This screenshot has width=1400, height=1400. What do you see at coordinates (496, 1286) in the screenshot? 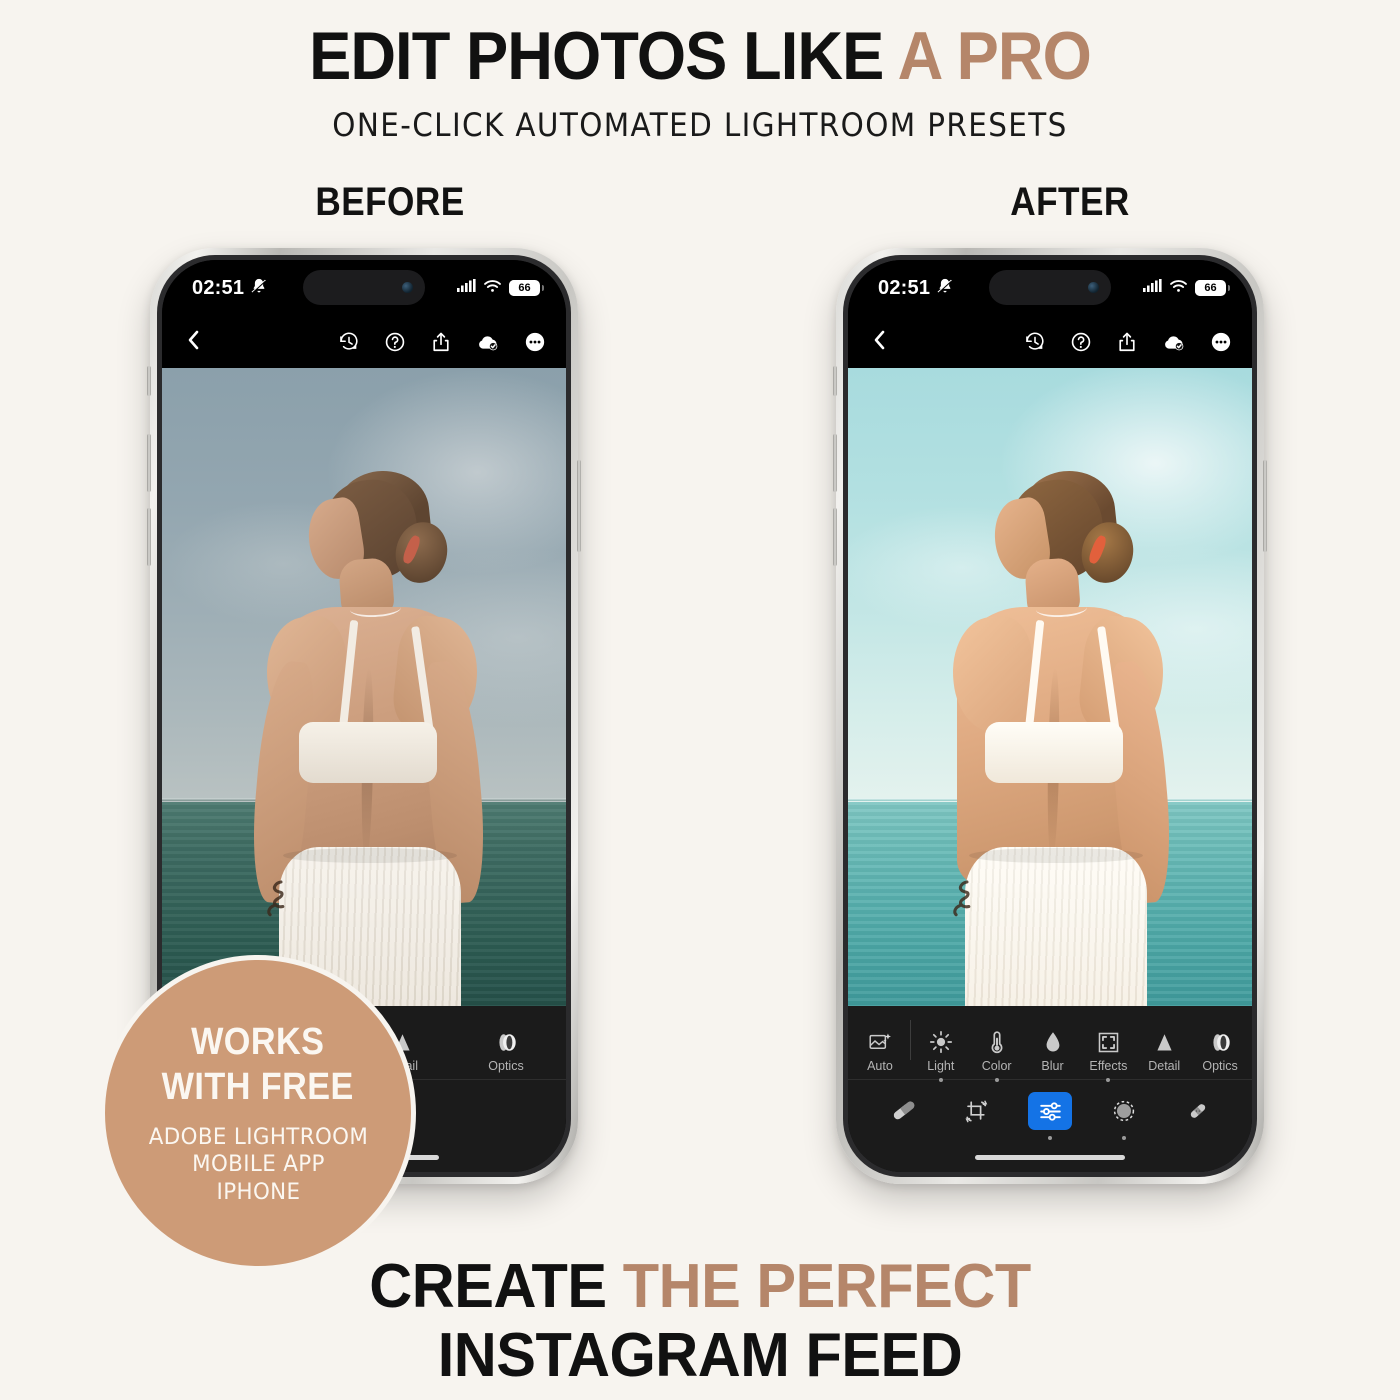
I see `footer-line-1-main: CREATE` at bounding box center [496, 1286].